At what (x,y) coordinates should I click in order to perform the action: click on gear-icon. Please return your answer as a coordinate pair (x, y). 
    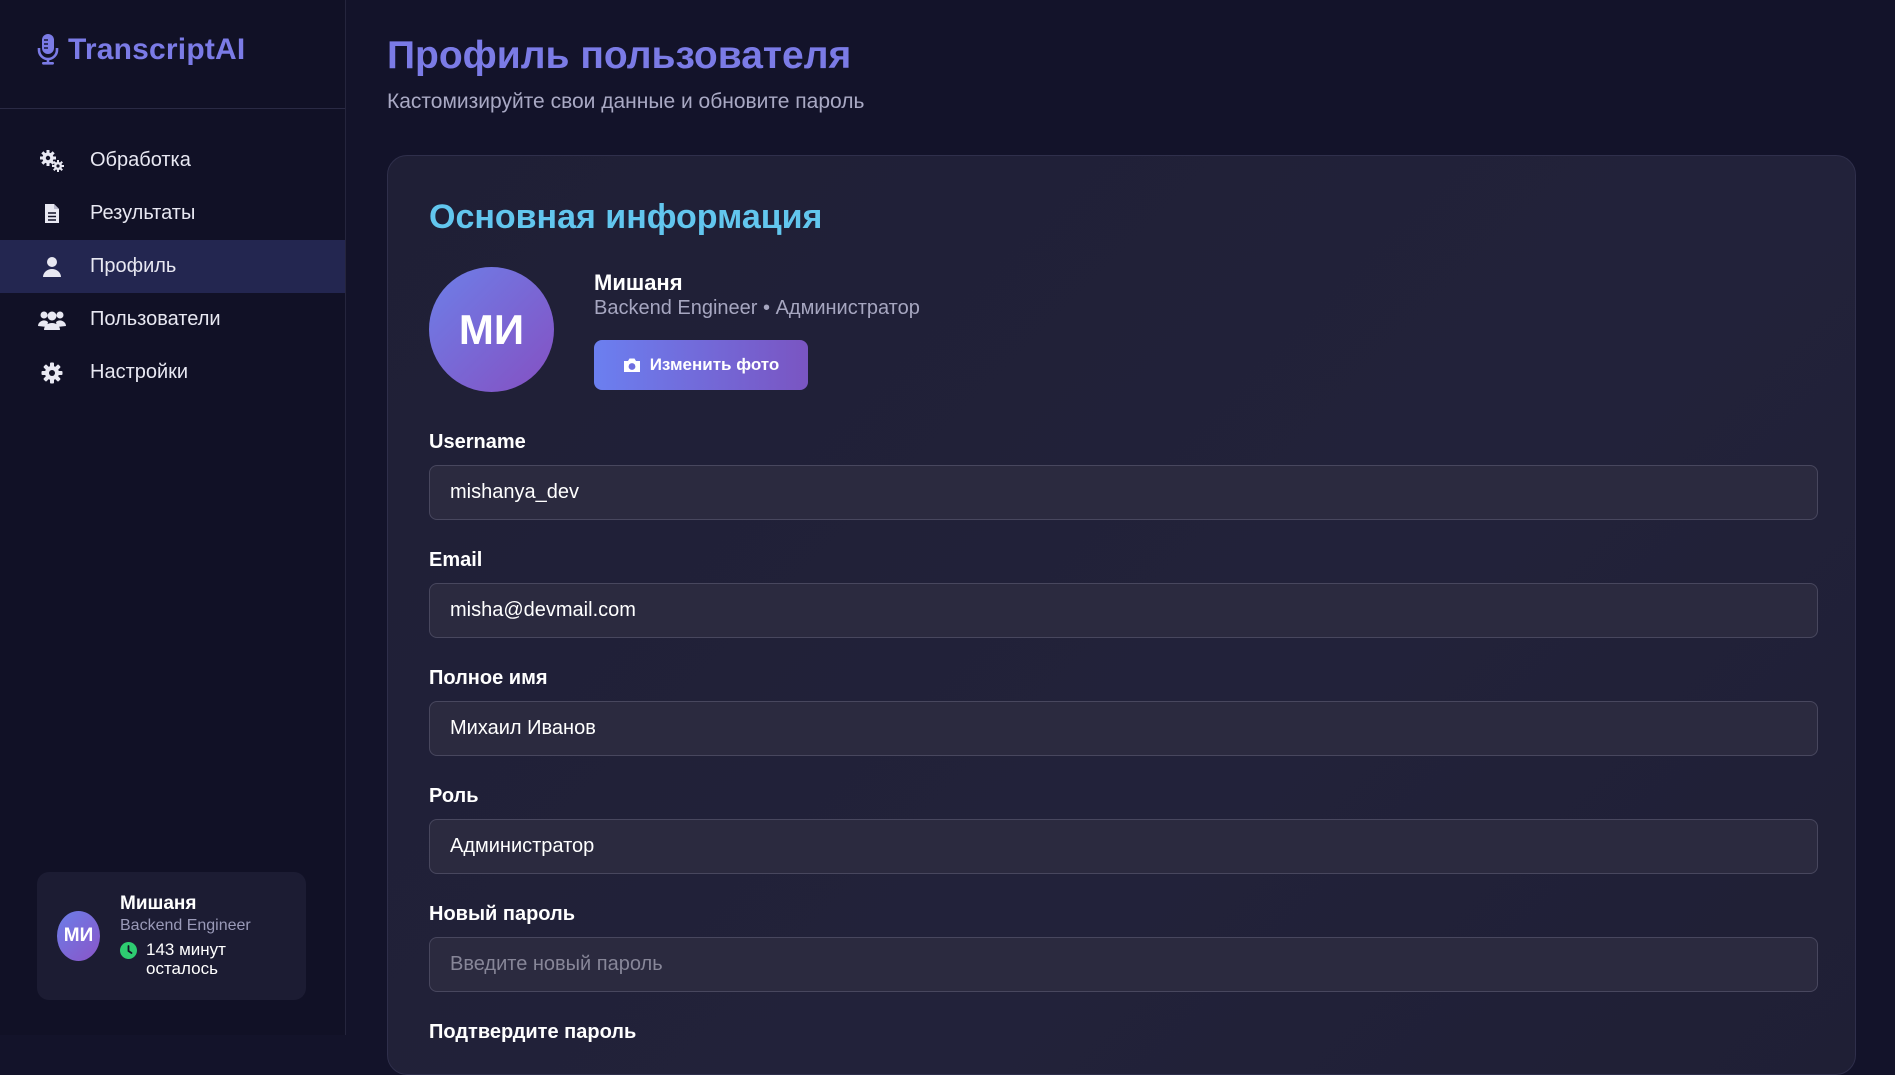
    Looking at the image, I should click on (52, 373).